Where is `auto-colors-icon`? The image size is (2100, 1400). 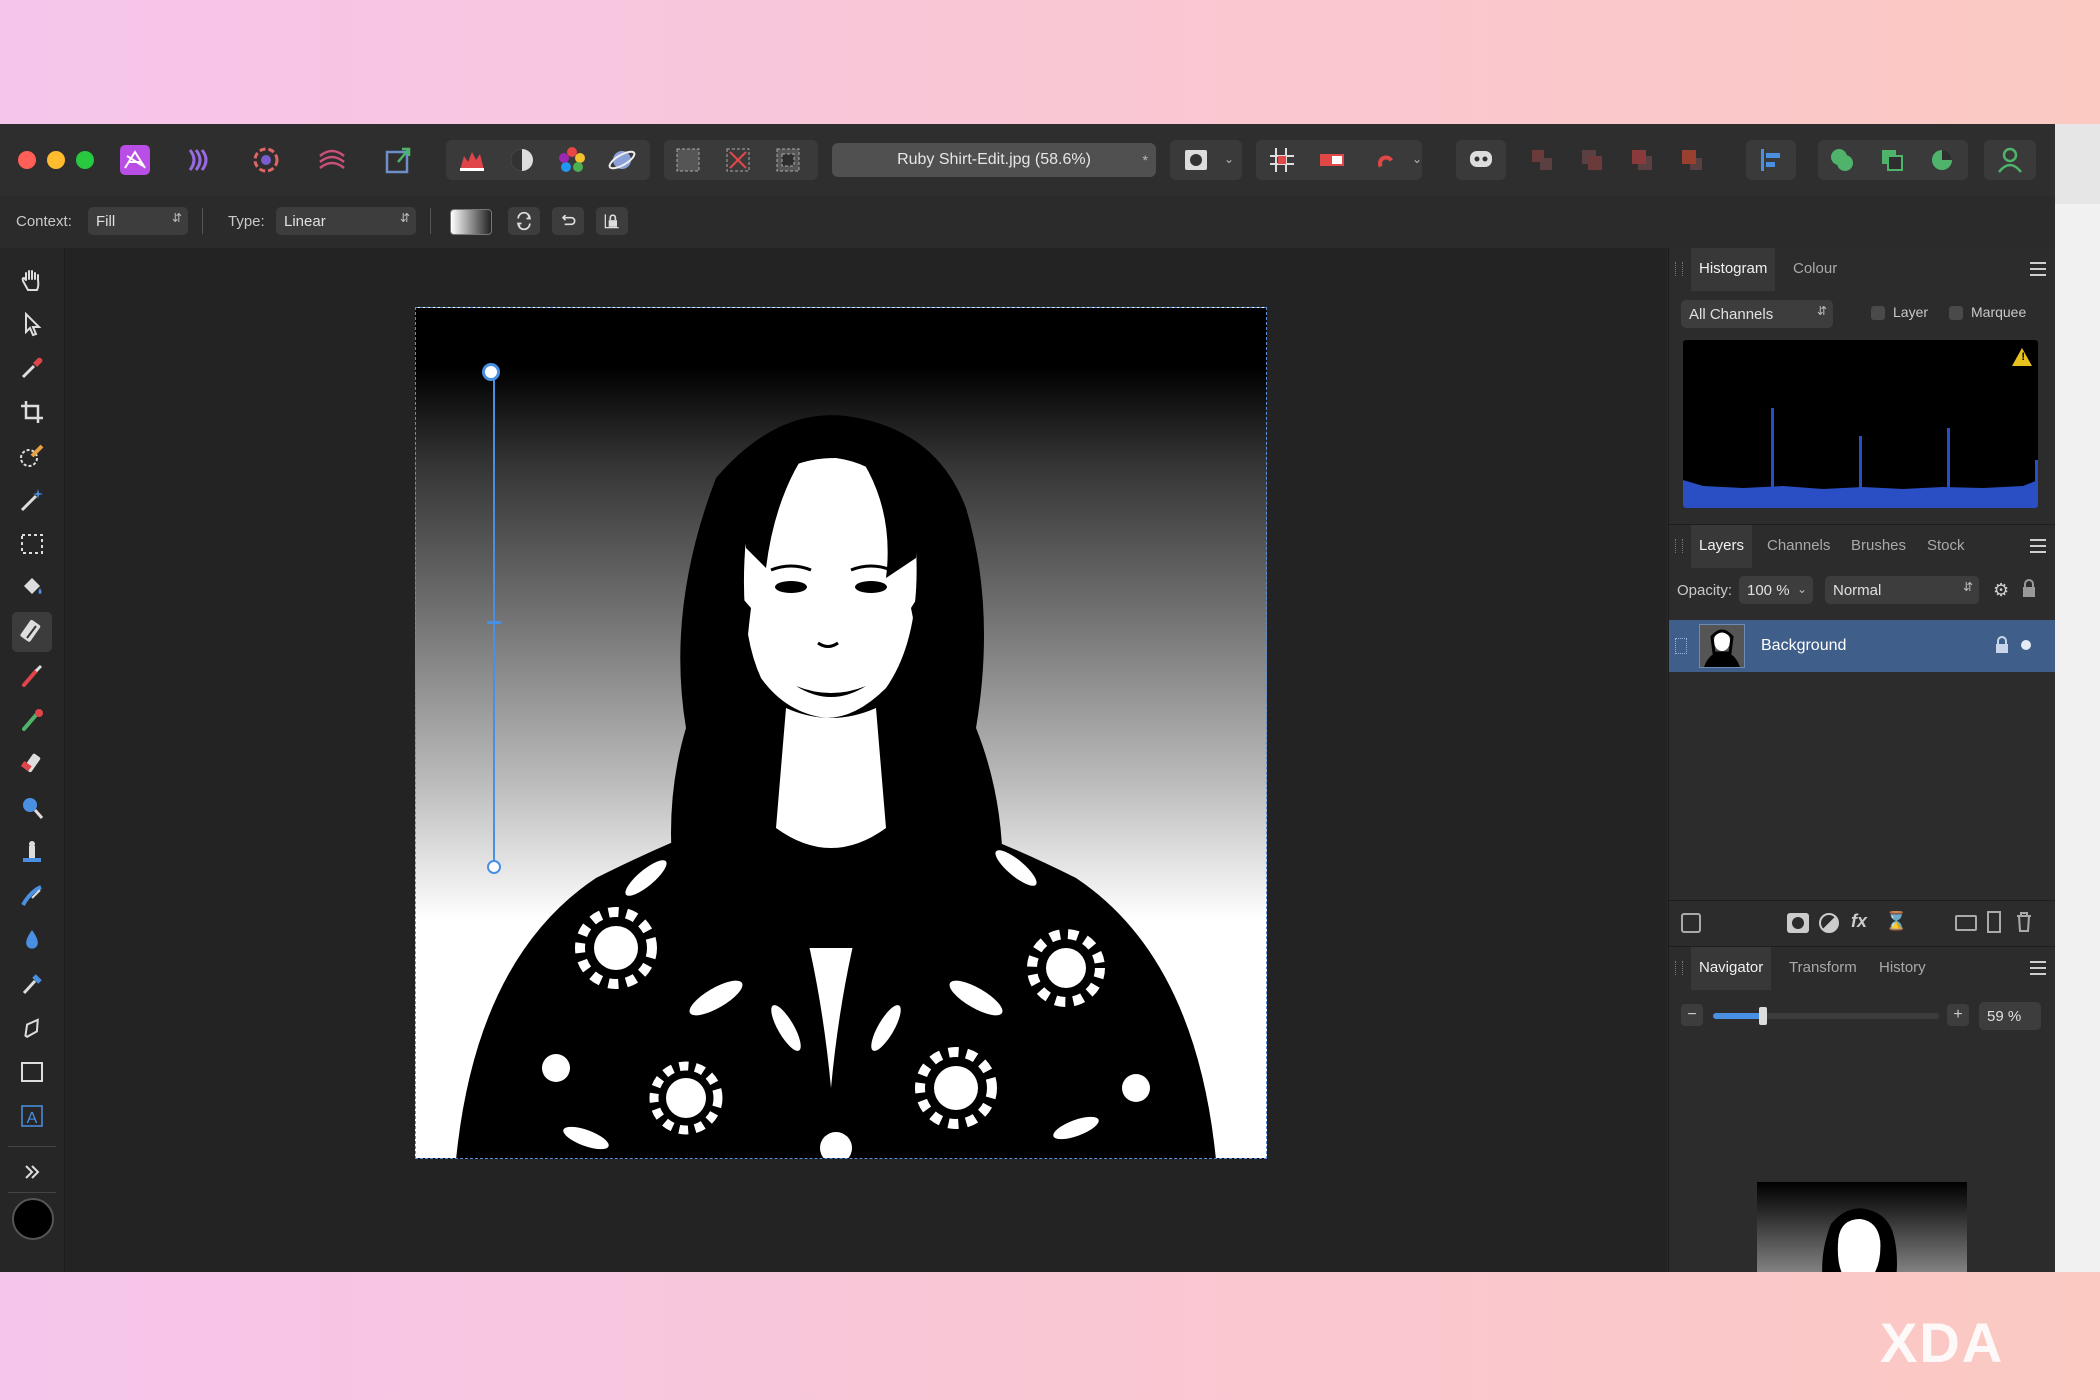
auto-colors-icon is located at coordinates (572, 160).